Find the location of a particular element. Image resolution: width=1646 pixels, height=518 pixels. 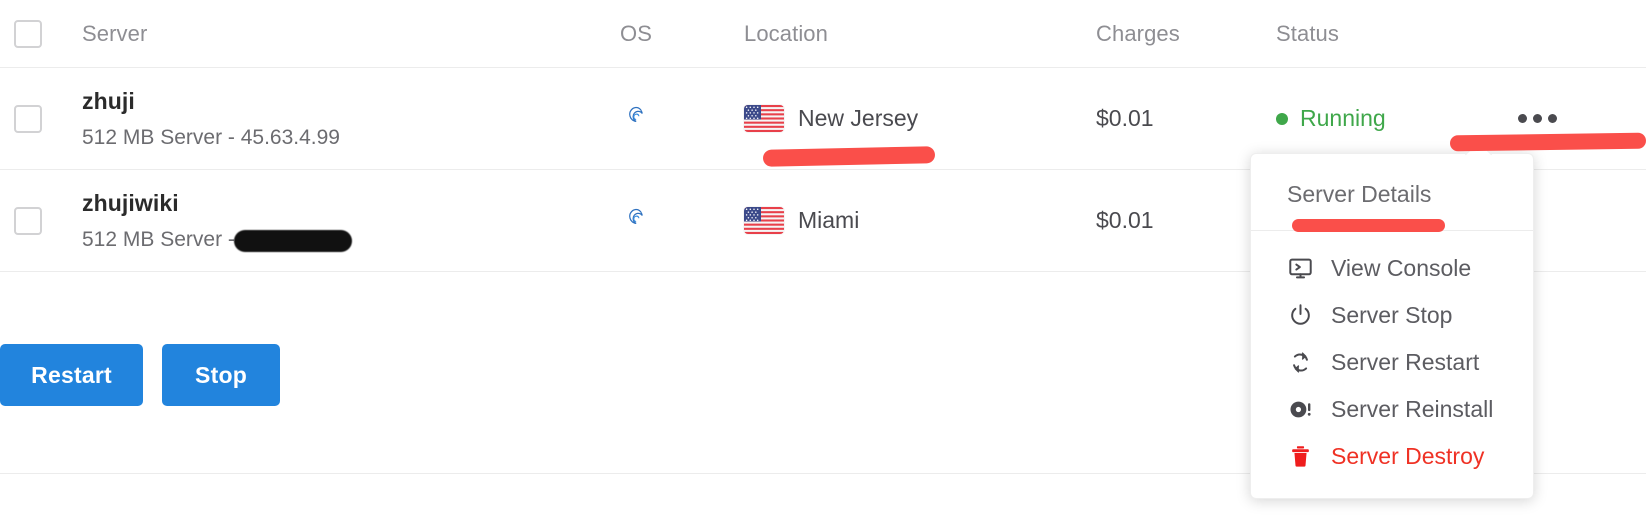

trash-icon is located at coordinates (1300, 457).